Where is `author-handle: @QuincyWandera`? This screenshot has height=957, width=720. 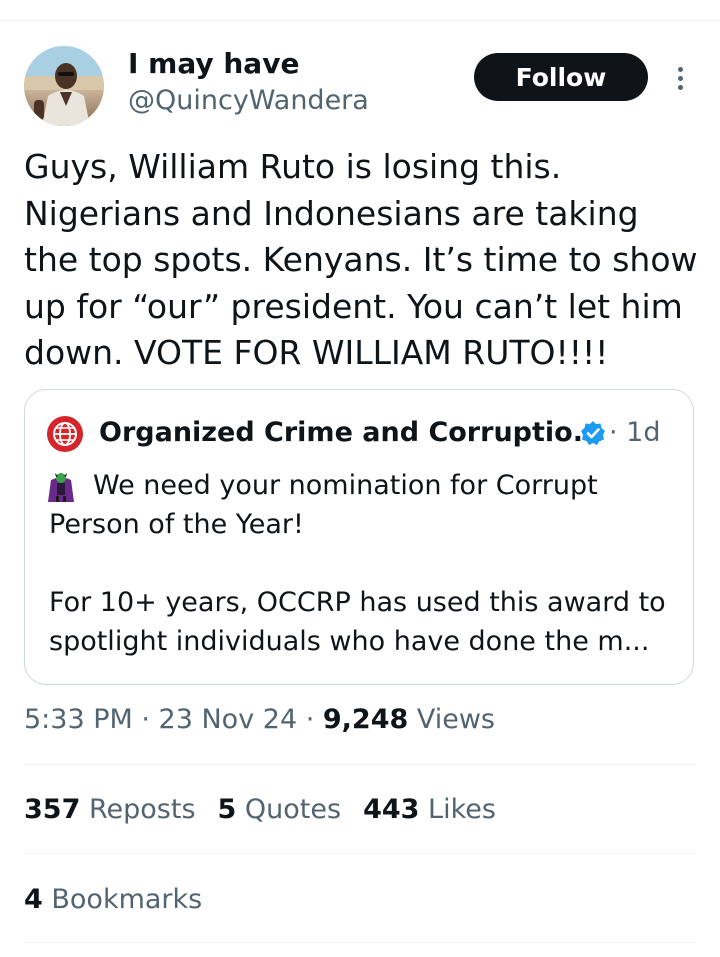
author-handle: @QuincyWandera is located at coordinates (248, 101).